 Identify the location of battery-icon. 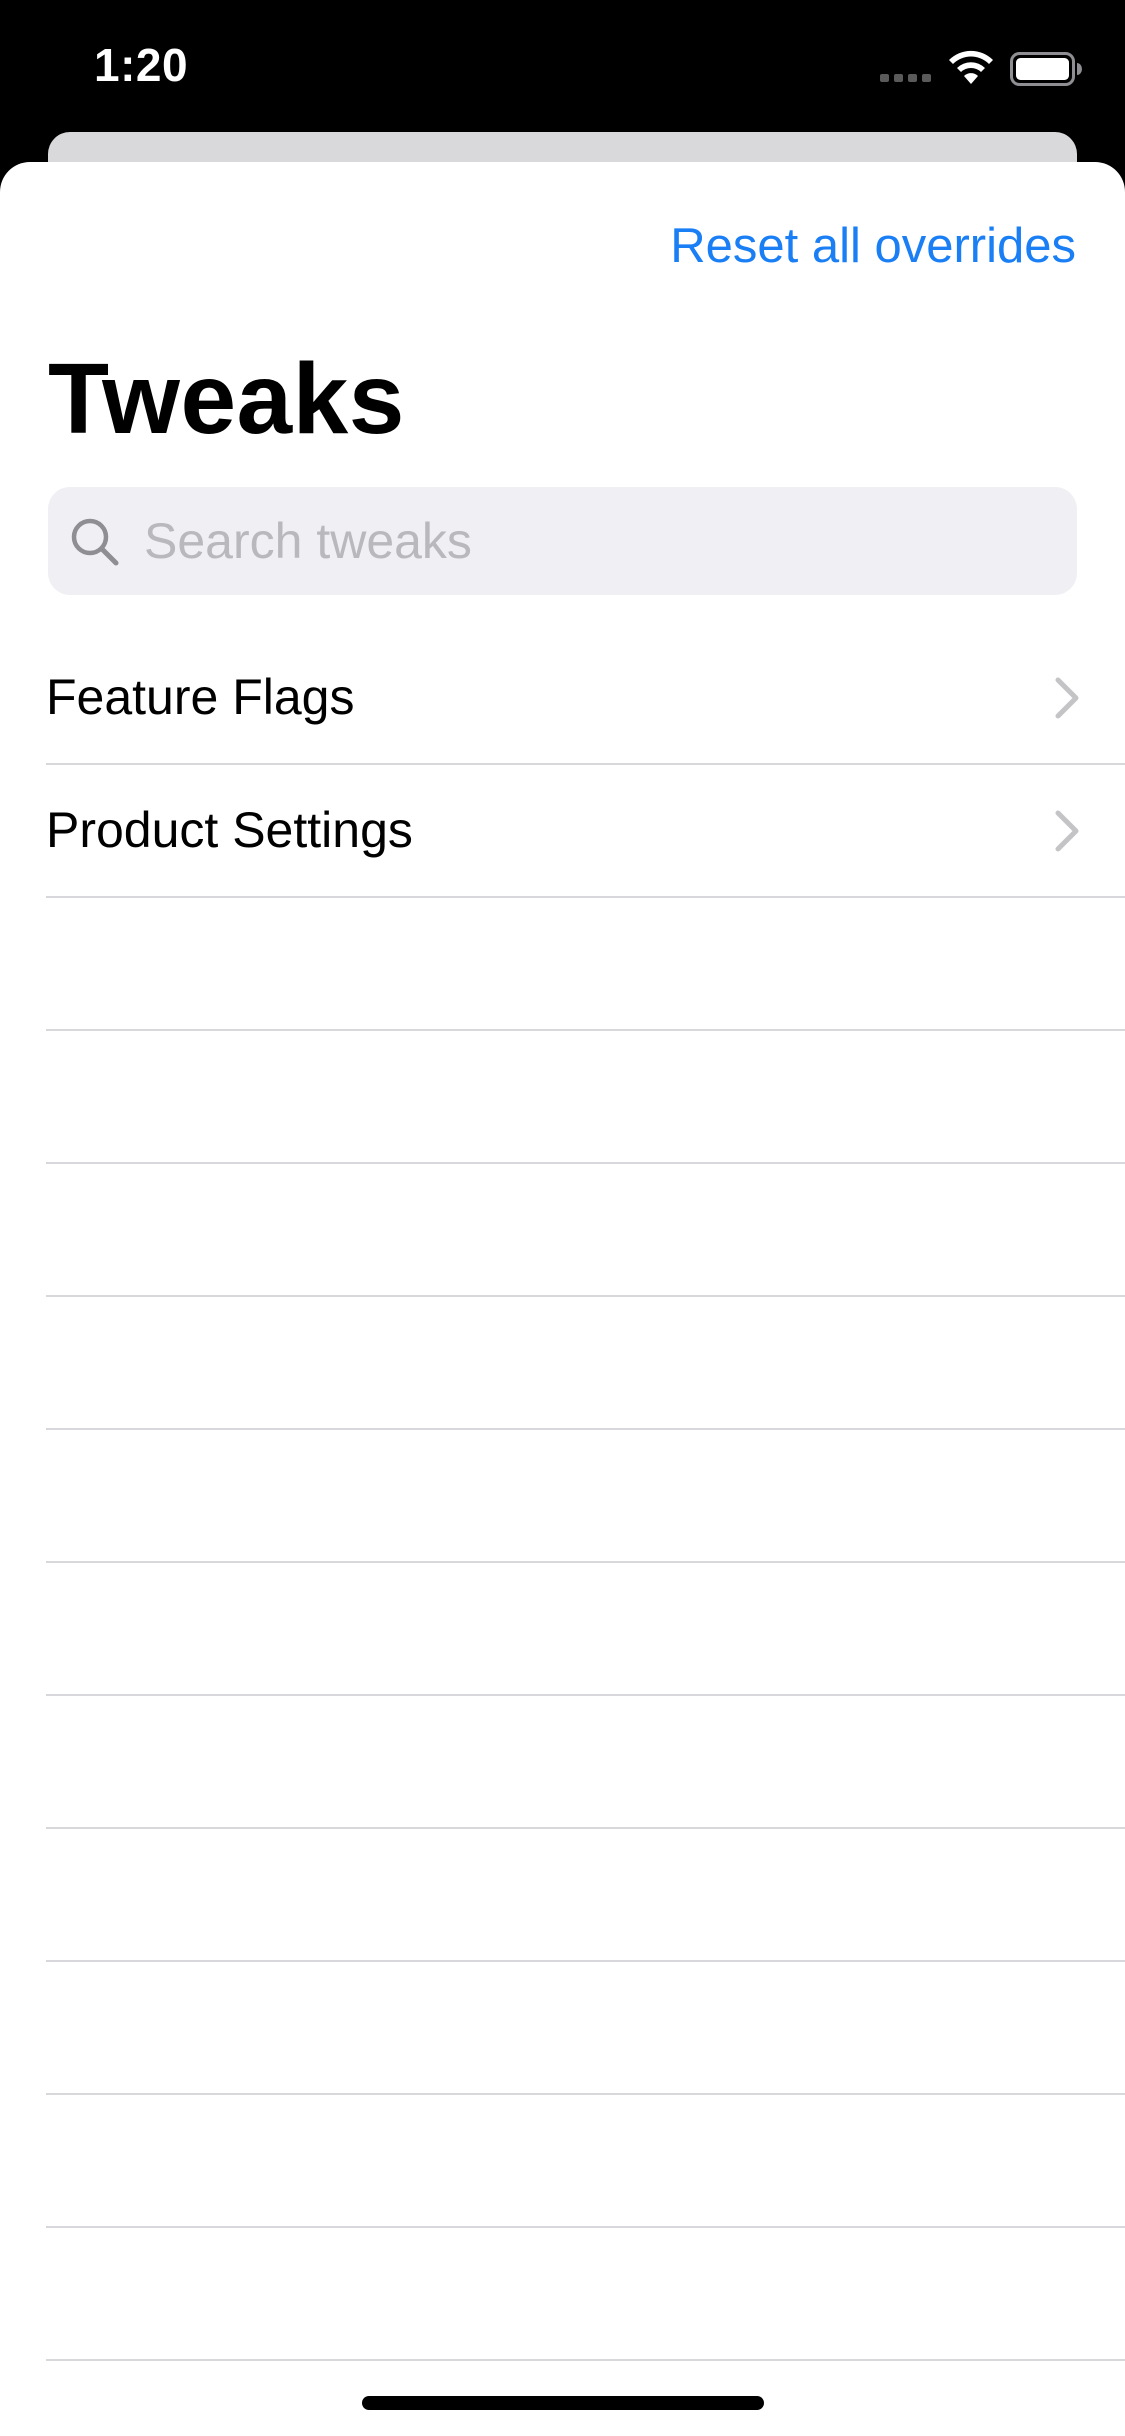
(1046, 69).